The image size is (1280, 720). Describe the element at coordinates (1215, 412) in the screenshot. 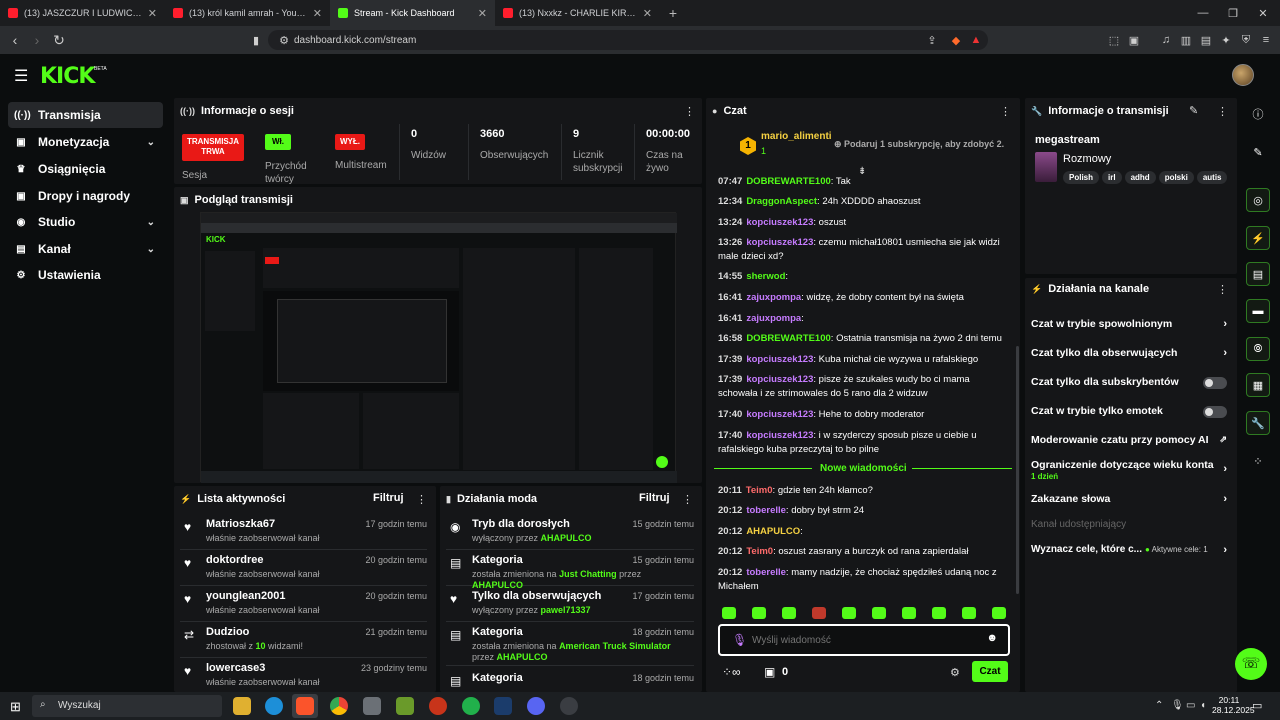

I see `emote-only-toggle` at that location.